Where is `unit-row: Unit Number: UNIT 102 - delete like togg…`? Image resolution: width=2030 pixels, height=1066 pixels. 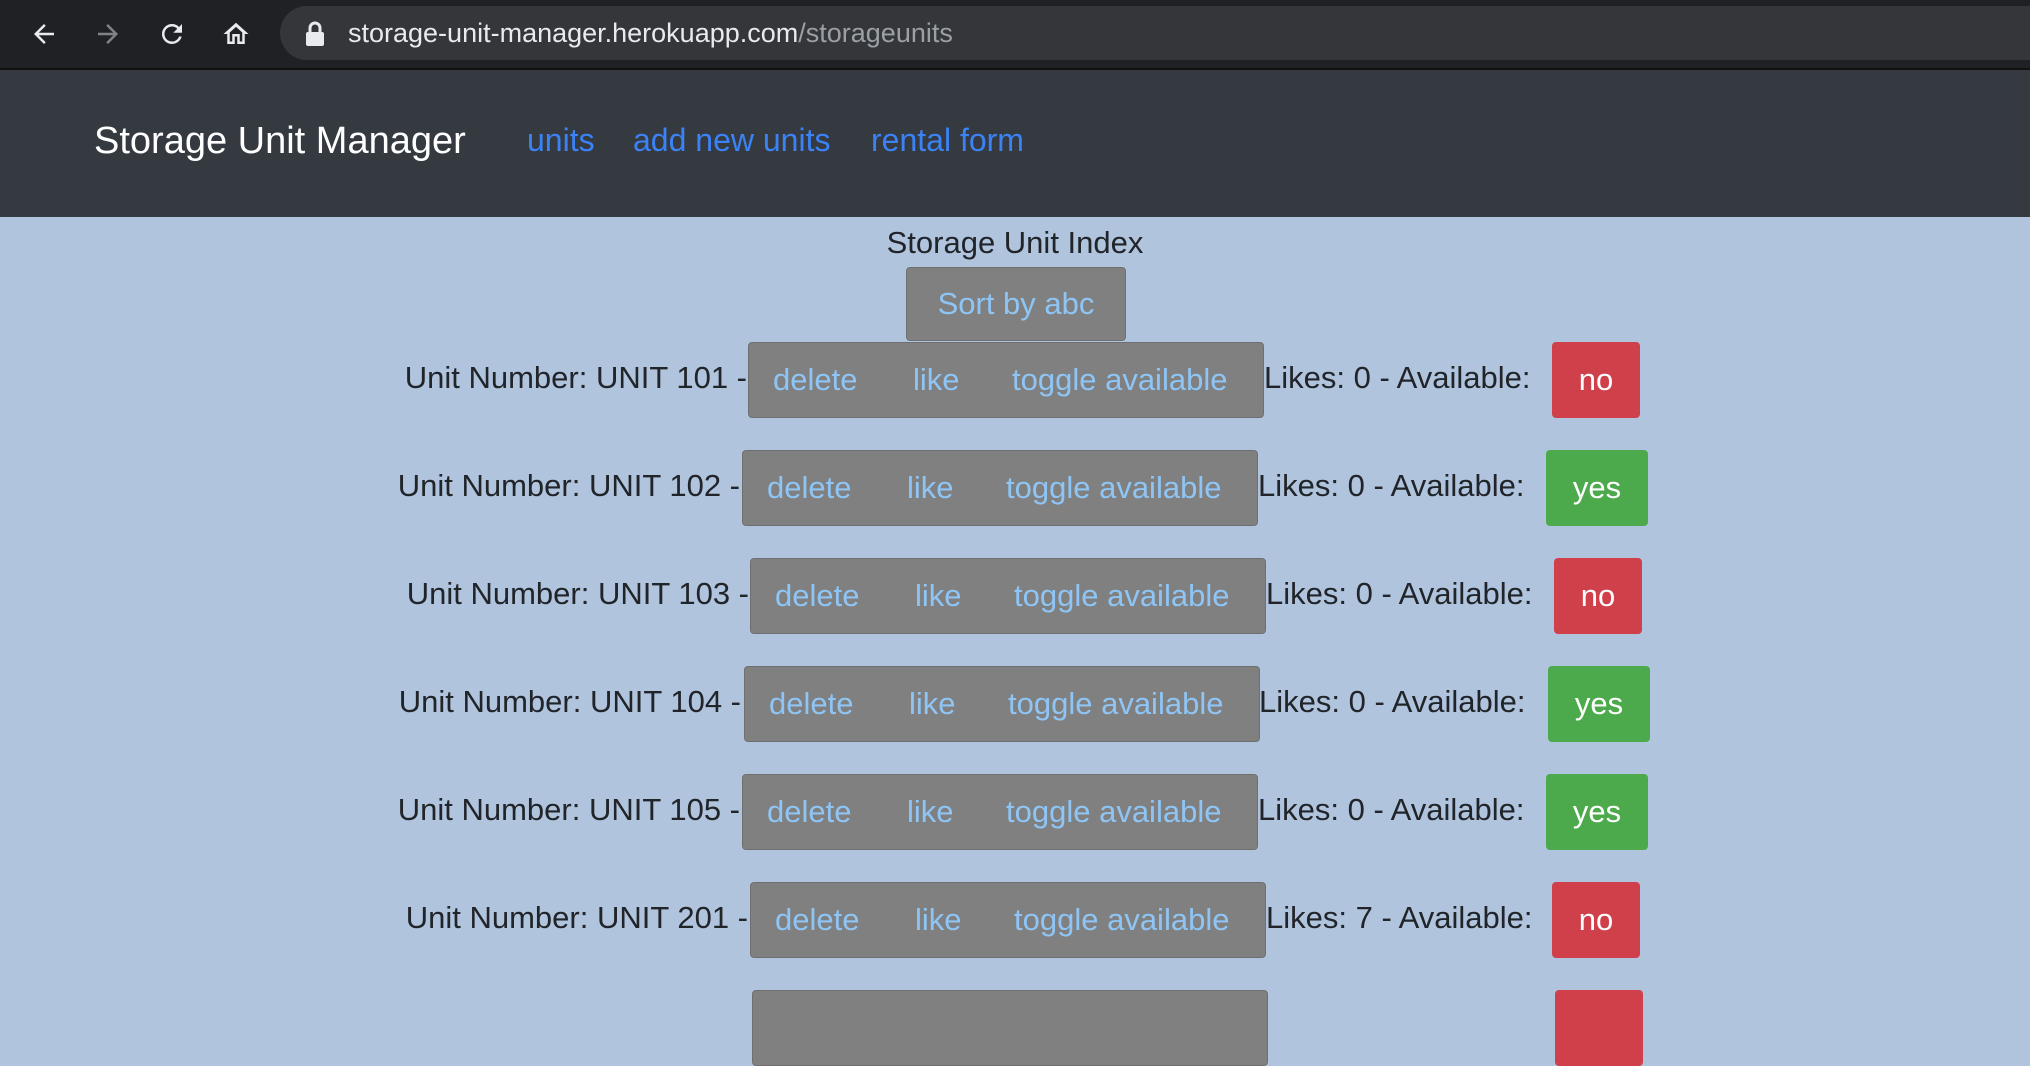
unit-row: Unit Number: UNIT 102 - delete like togg… is located at coordinates (1015, 488).